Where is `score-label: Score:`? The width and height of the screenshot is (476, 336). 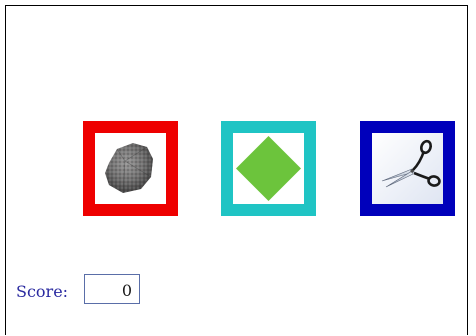 score-label: Score: is located at coordinates (42, 291).